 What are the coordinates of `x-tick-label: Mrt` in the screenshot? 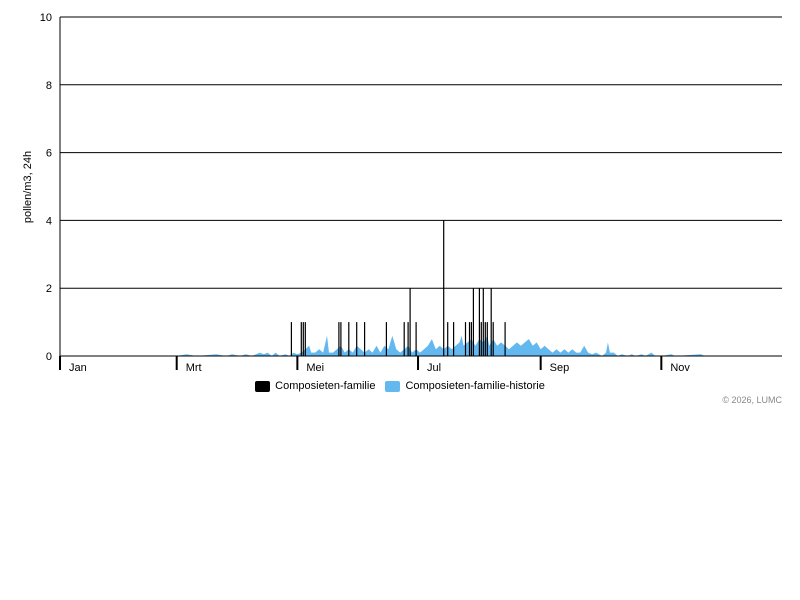 It's located at (194, 368).